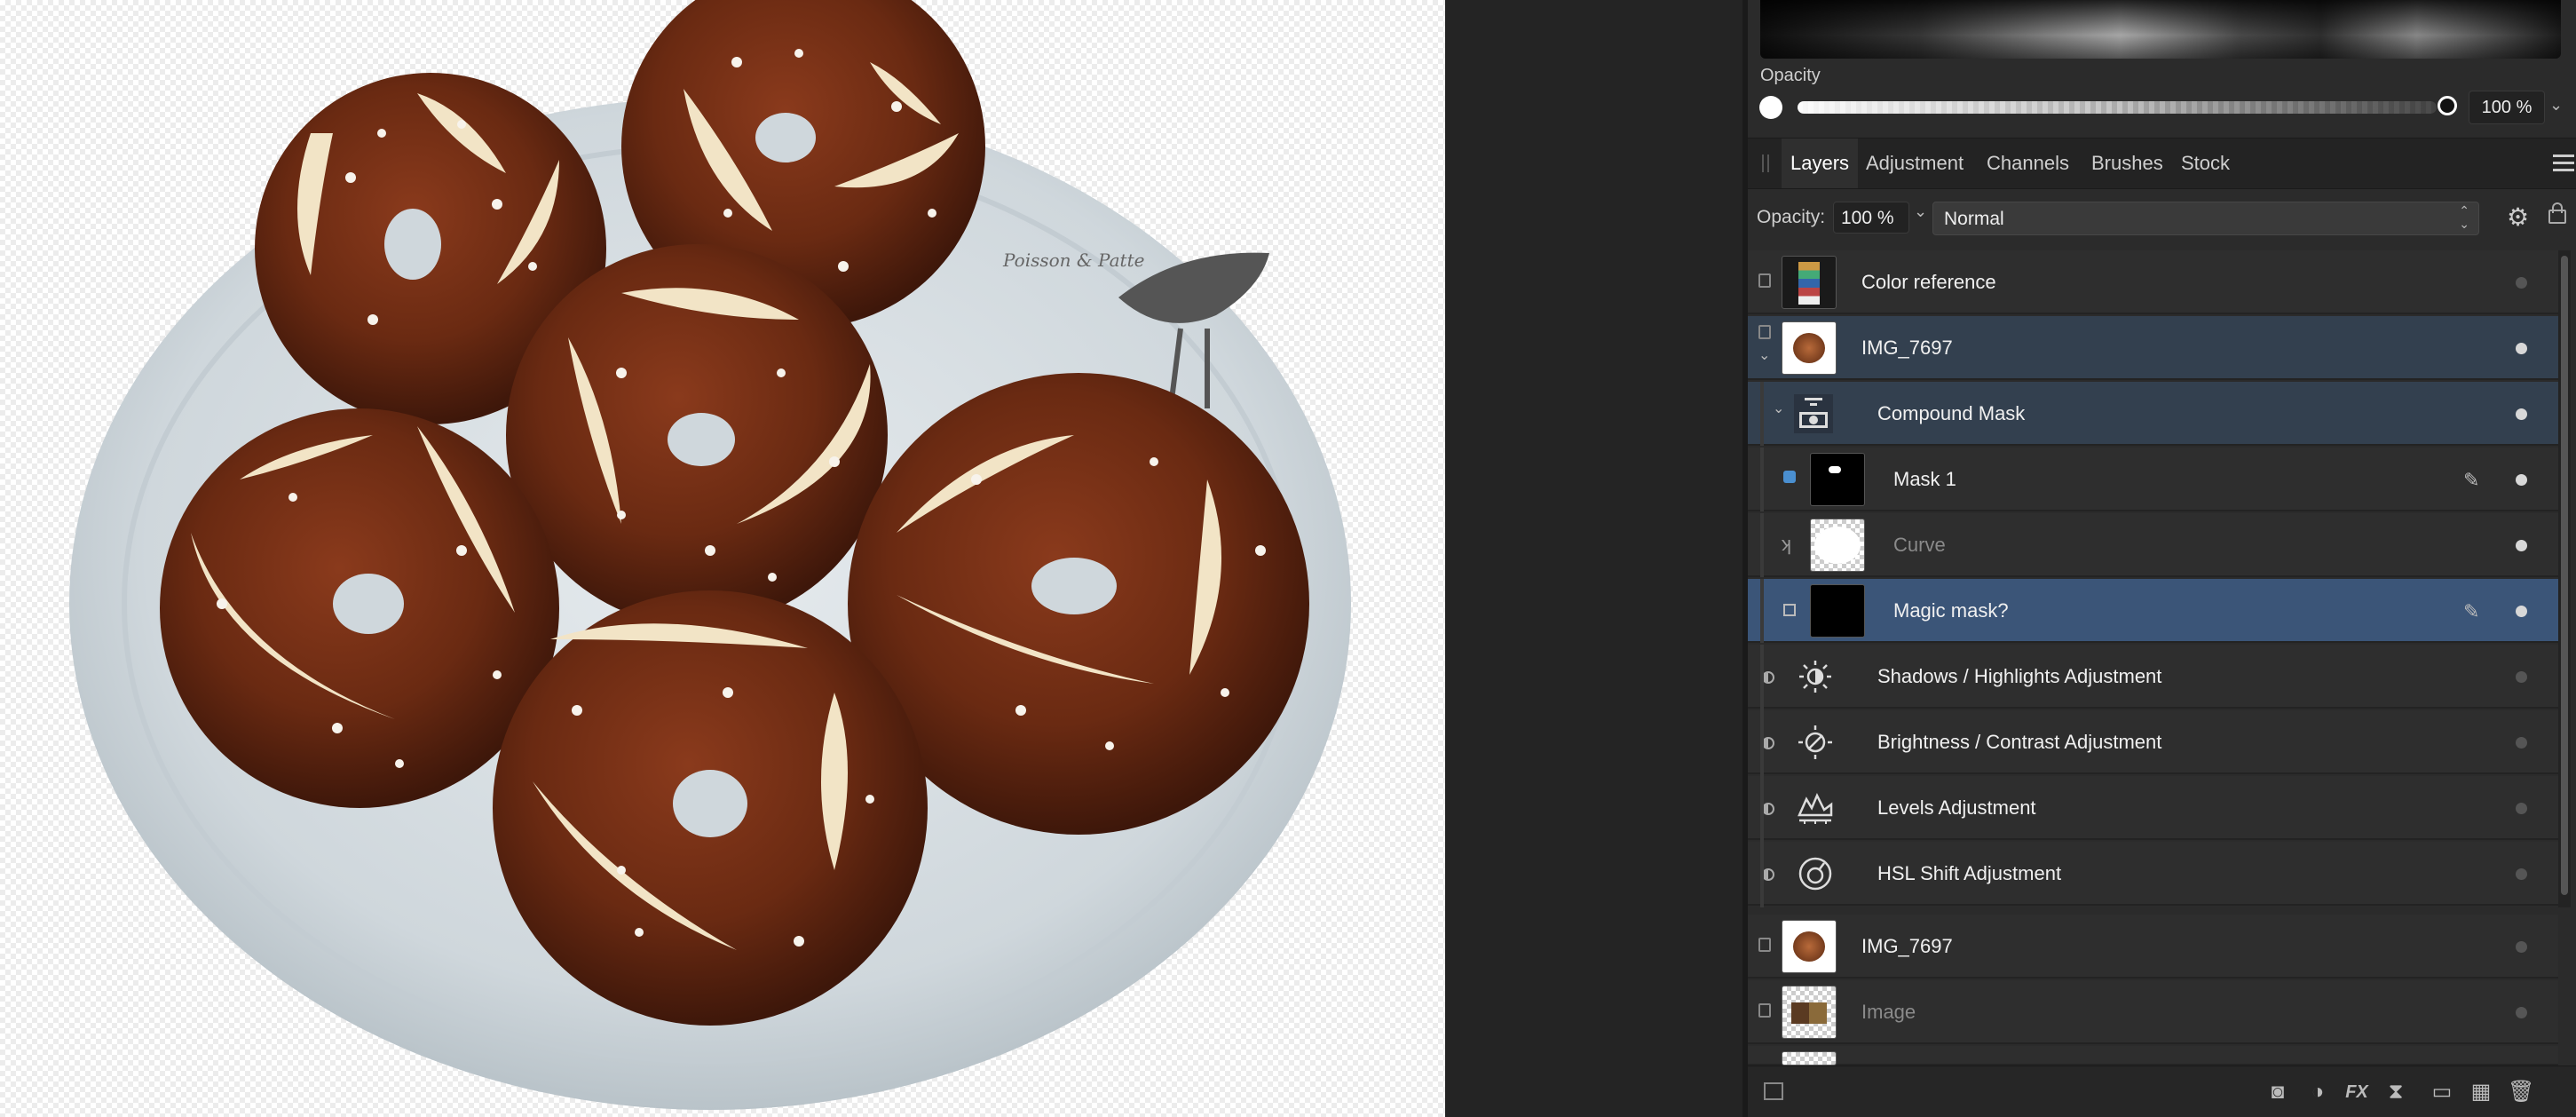 The width and height of the screenshot is (2576, 1117). What do you see at coordinates (2160, 30) in the screenshot?
I see `color-gradient-preview` at bounding box center [2160, 30].